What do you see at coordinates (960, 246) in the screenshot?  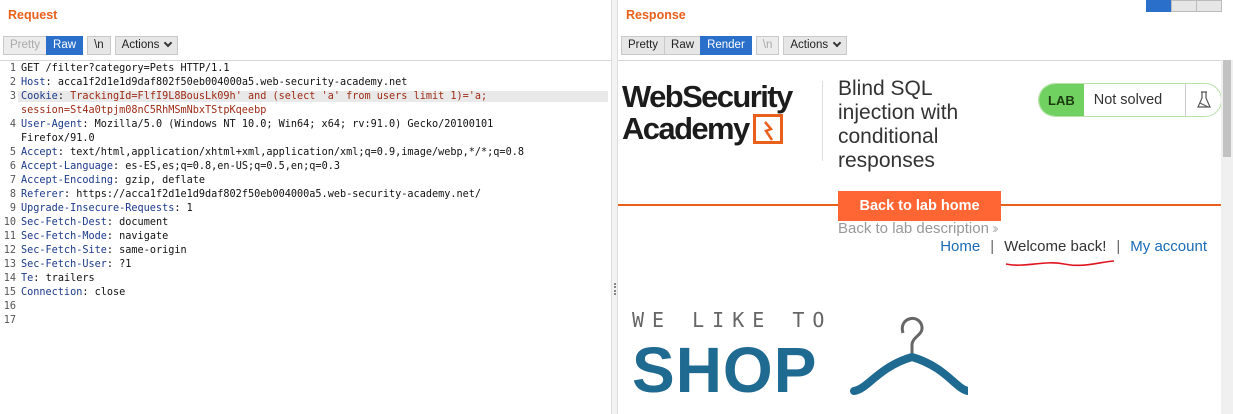 I see `home-link: Home` at bounding box center [960, 246].